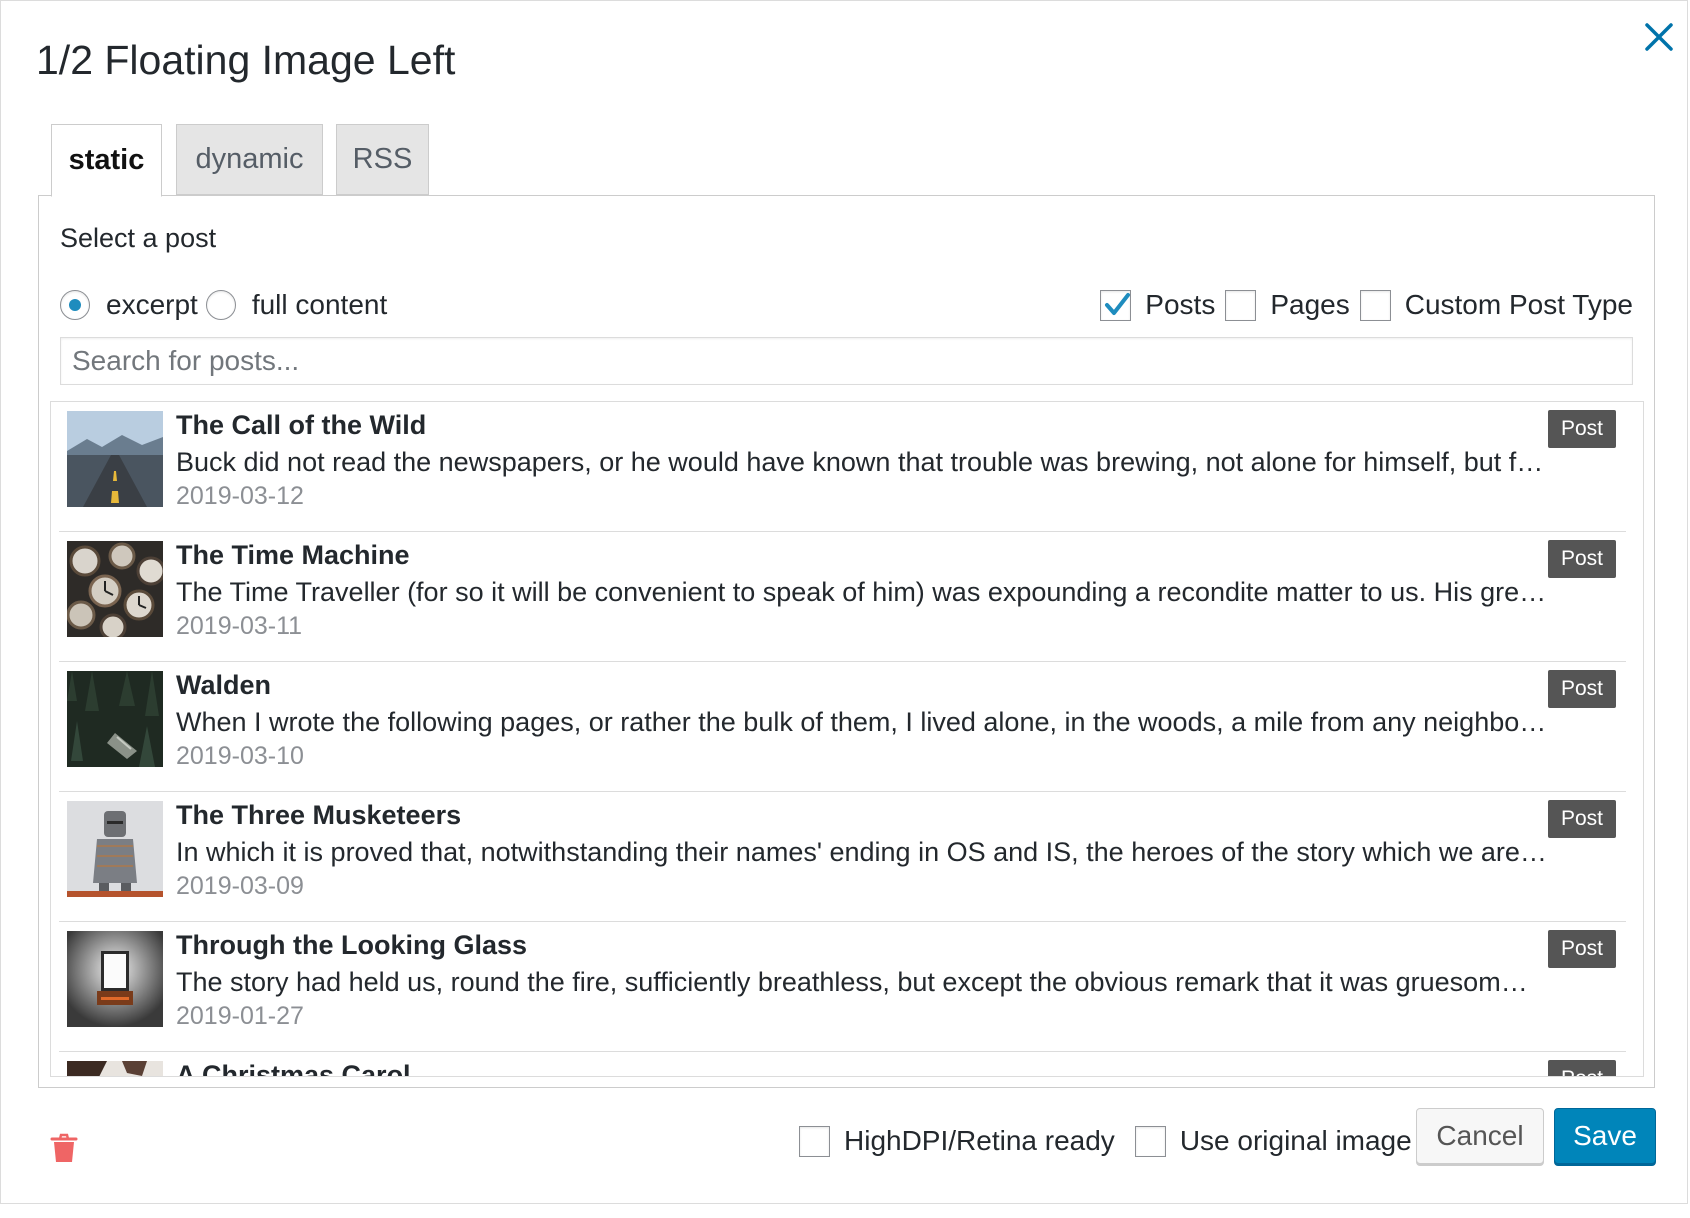  What do you see at coordinates (106, 160) in the screenshot?
I see `tab-static: static` at bounding box center [106, 160].